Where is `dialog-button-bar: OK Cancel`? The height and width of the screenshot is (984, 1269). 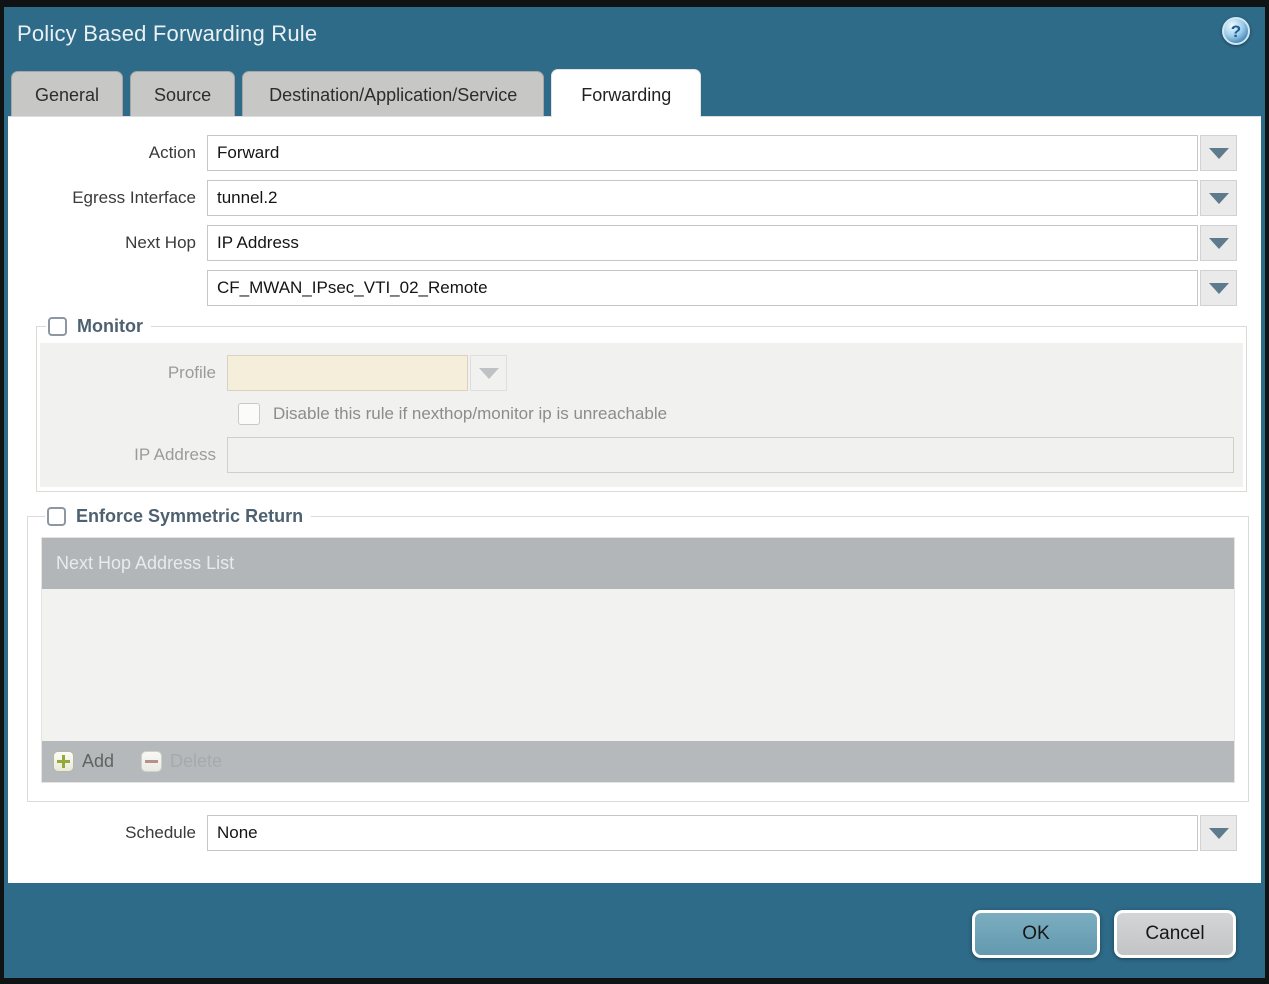 dialog-button-bar: OK Cancel is located at coordinates (1104, 934).